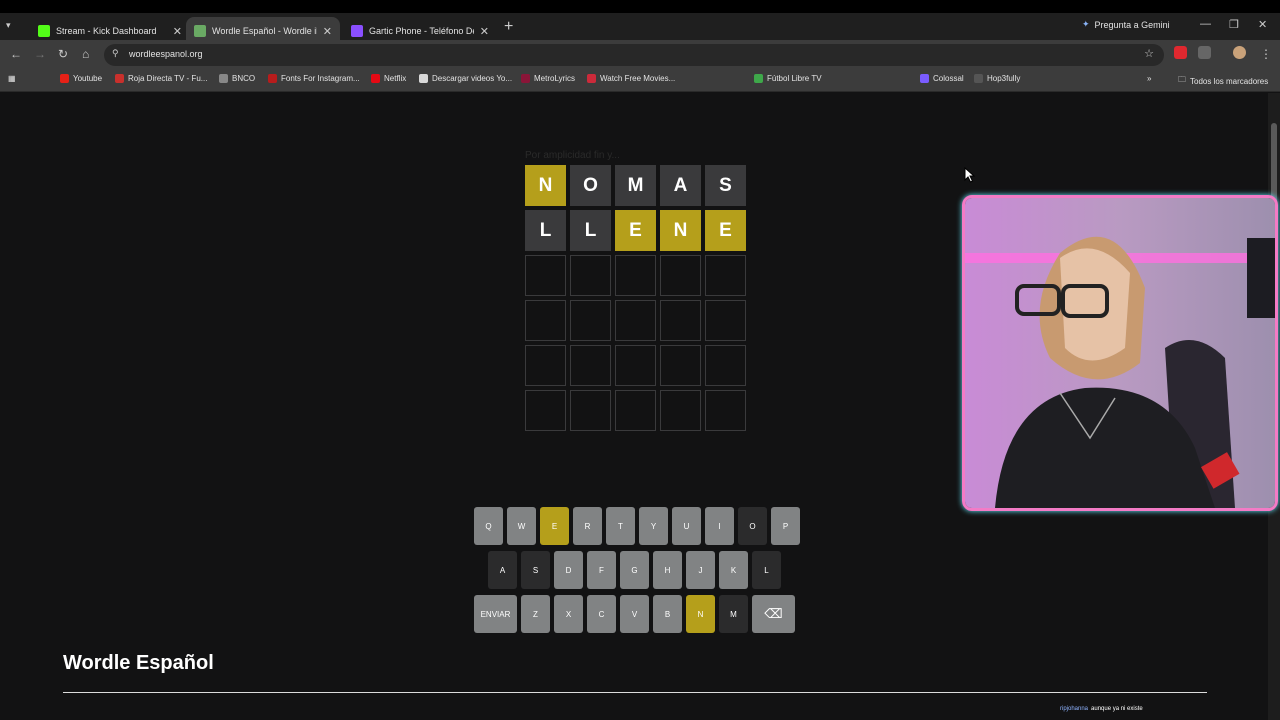  What do you see at coordinates (601, 570) in the screenshot?
I see `keyboard-key: F` at bounding box center [601, 570].